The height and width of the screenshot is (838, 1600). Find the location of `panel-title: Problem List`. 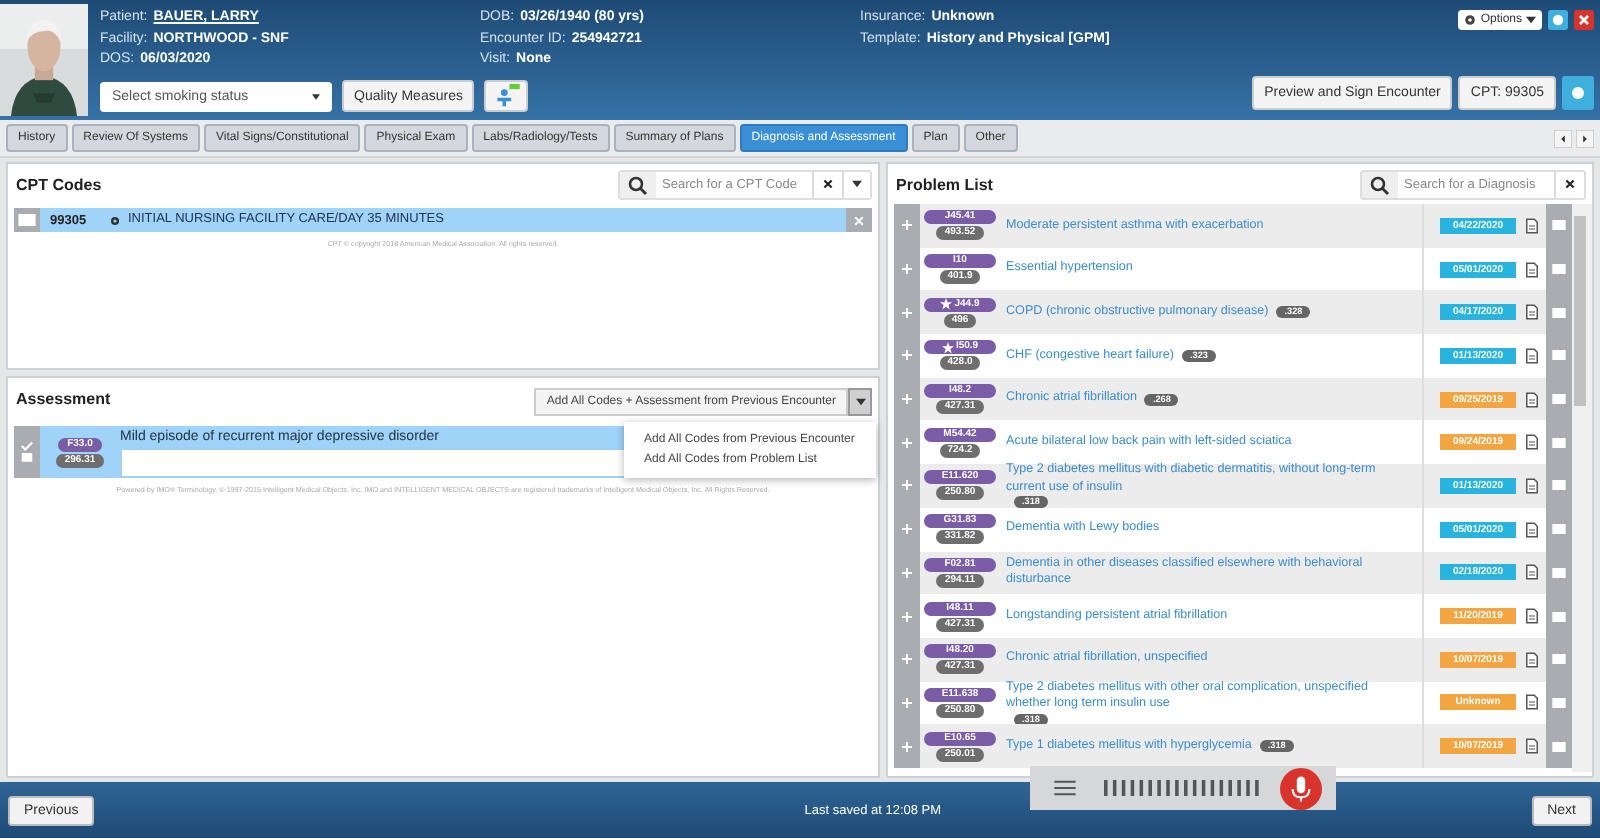

panel-title: Problem List is located at coordinates (944, 184).